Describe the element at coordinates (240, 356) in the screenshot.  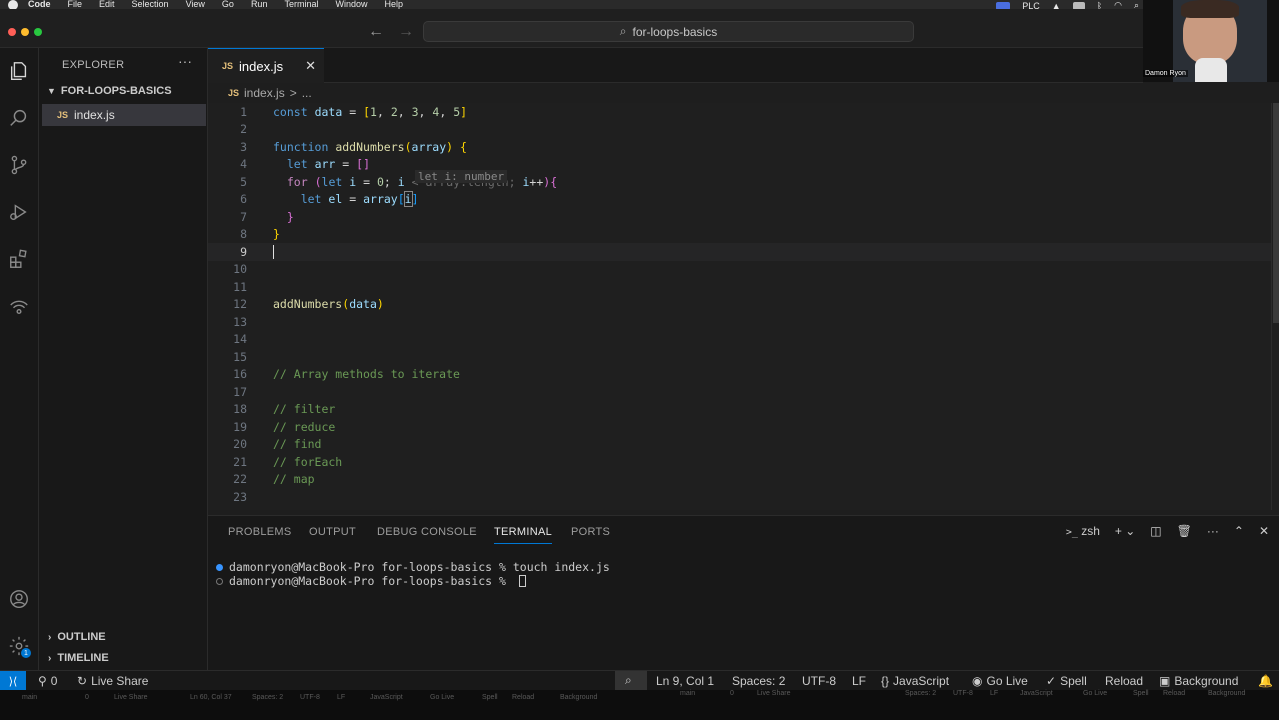
I see `line-number: 15` at that location.